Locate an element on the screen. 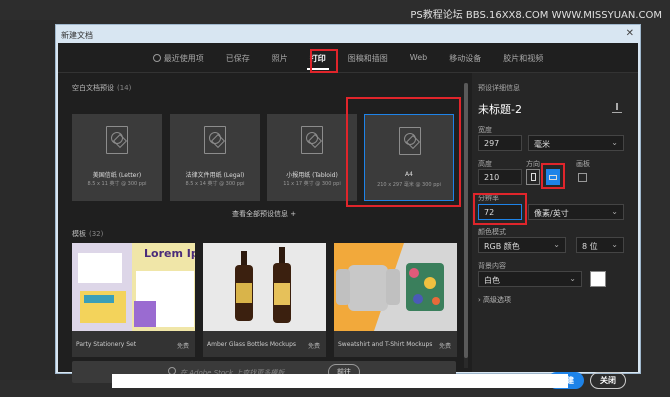 The width and height of the screenshot is (670, 397). tab-label: Web is located at coordinates (418, 57).